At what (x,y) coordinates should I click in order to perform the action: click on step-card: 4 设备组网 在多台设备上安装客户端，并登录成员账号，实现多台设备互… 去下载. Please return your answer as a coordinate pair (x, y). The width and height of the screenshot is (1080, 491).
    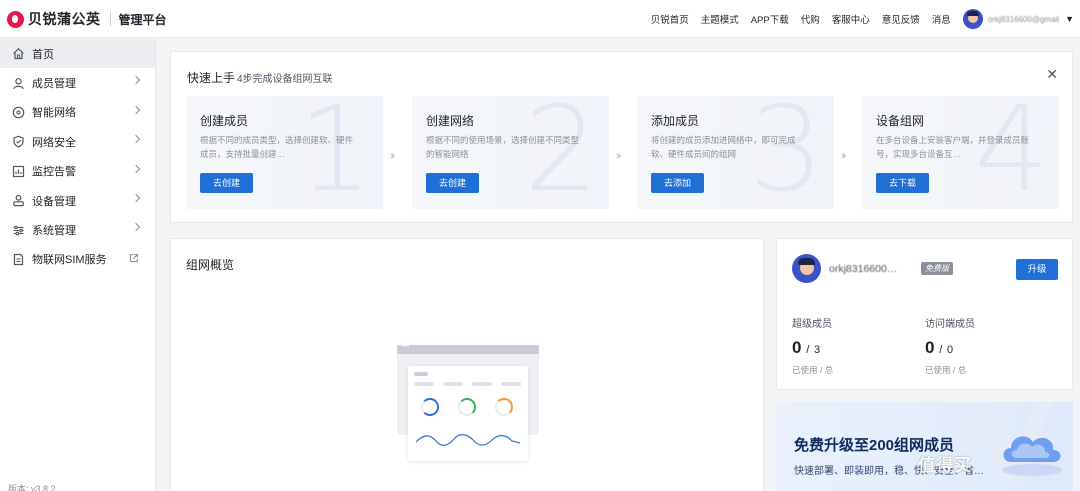
    Looking at the image, I should click on (960, 152).